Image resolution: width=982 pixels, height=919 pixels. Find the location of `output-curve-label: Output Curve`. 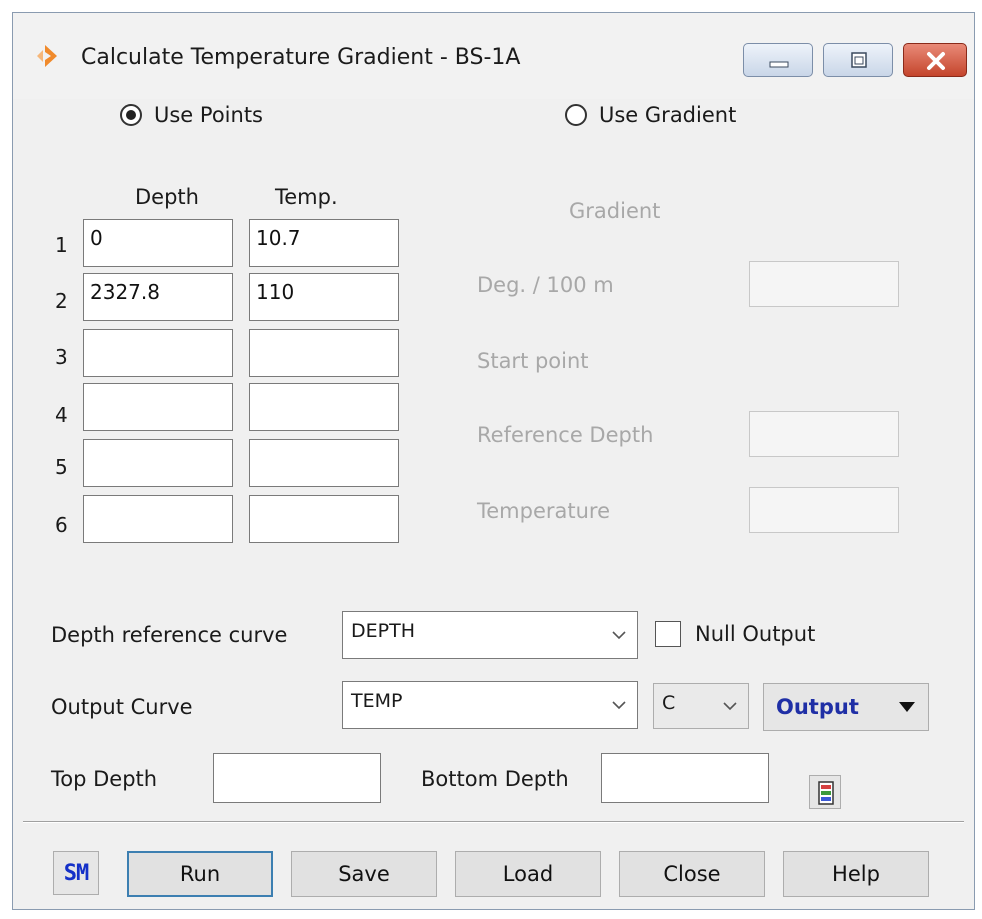

output-curve-label: Output Curve is located at coordinates (122, 707).